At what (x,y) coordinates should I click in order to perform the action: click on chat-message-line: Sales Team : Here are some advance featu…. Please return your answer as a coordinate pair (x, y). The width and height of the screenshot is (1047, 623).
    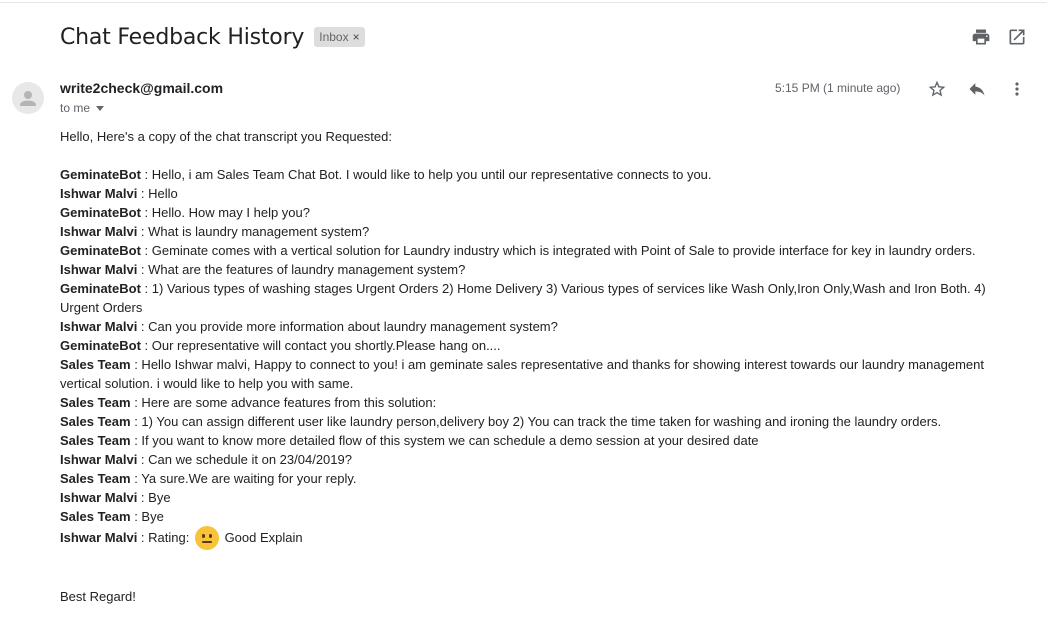
    Looking at the image, I should click on (530, 402).